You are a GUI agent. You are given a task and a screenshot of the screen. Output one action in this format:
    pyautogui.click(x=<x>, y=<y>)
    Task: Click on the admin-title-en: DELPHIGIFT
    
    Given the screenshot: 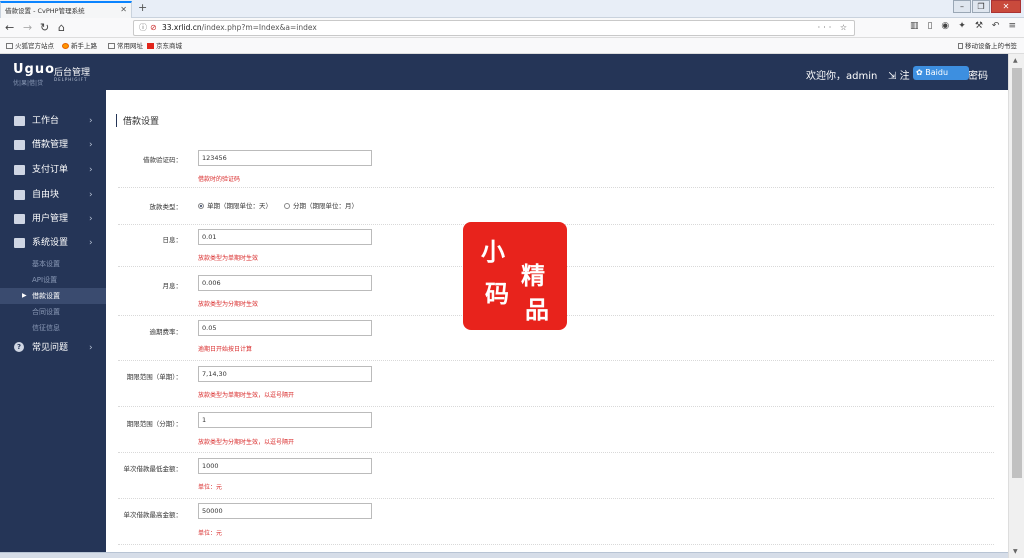 What is the action you would take?
    pyautogui.click(x=71, y=79)
    